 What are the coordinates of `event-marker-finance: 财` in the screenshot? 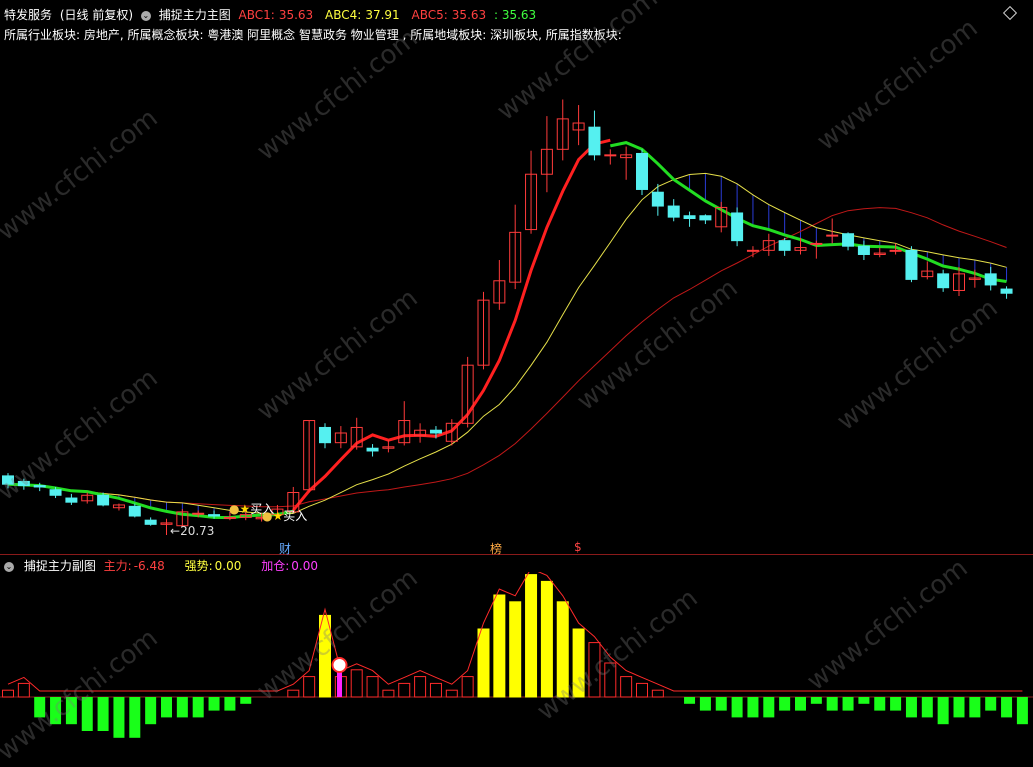 It's located at (285, 548).